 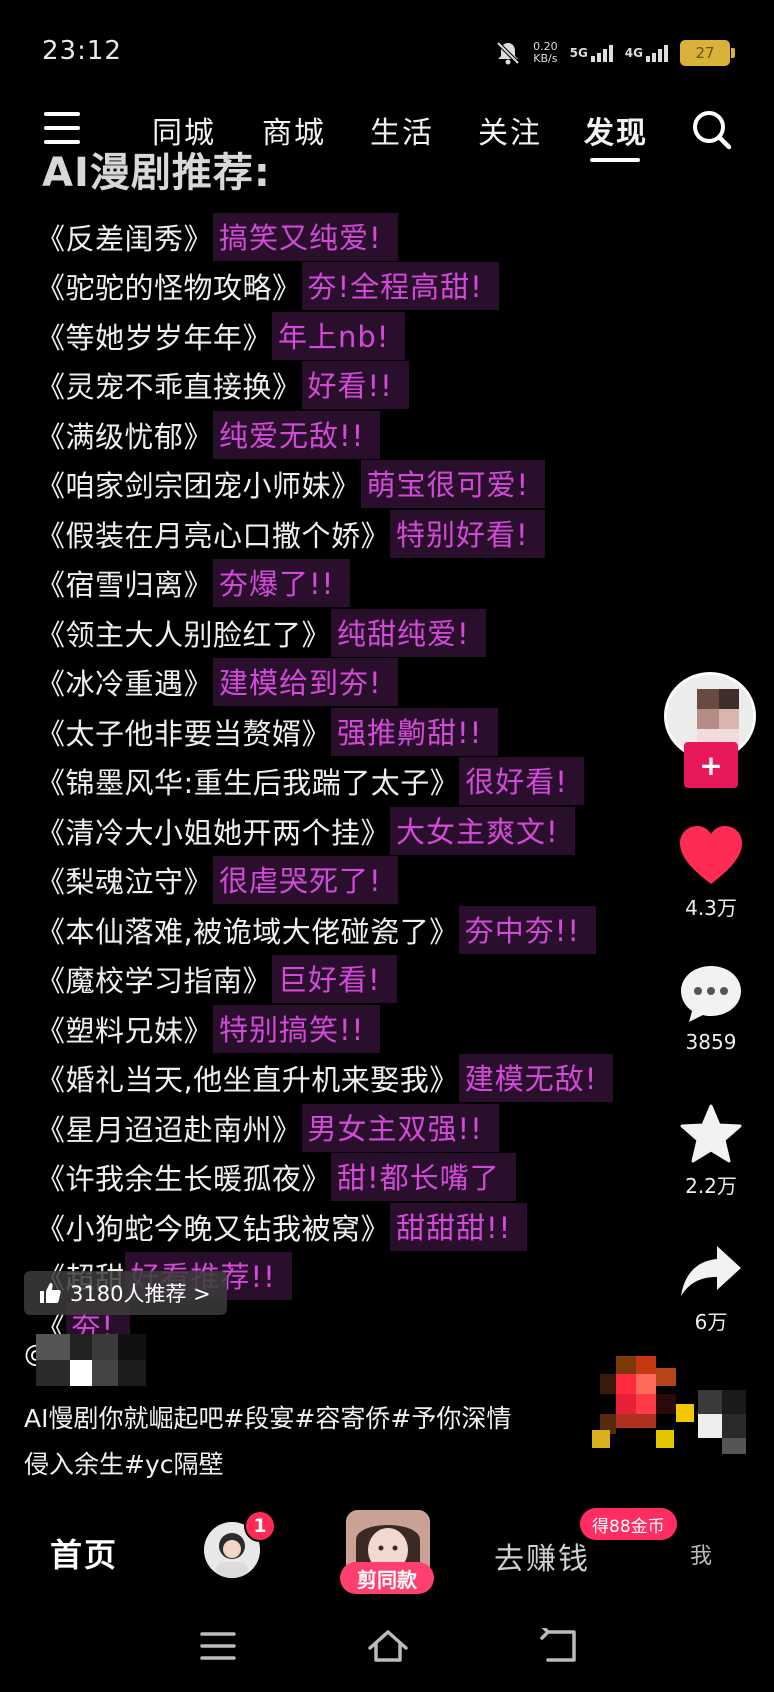 I want to click on home-icon, so click(x=388, y=1646).